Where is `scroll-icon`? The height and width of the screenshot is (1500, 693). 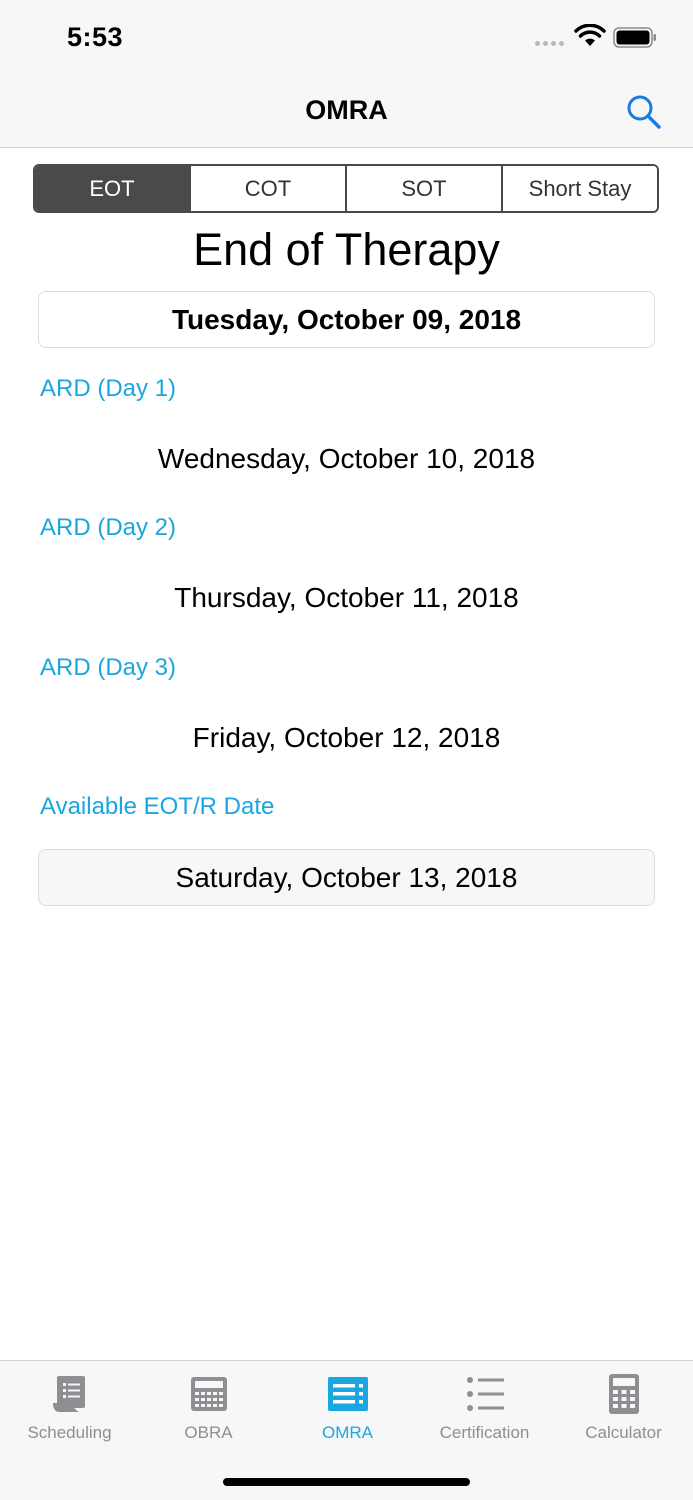
scroll-icon is located at coordinates (68, 1394).